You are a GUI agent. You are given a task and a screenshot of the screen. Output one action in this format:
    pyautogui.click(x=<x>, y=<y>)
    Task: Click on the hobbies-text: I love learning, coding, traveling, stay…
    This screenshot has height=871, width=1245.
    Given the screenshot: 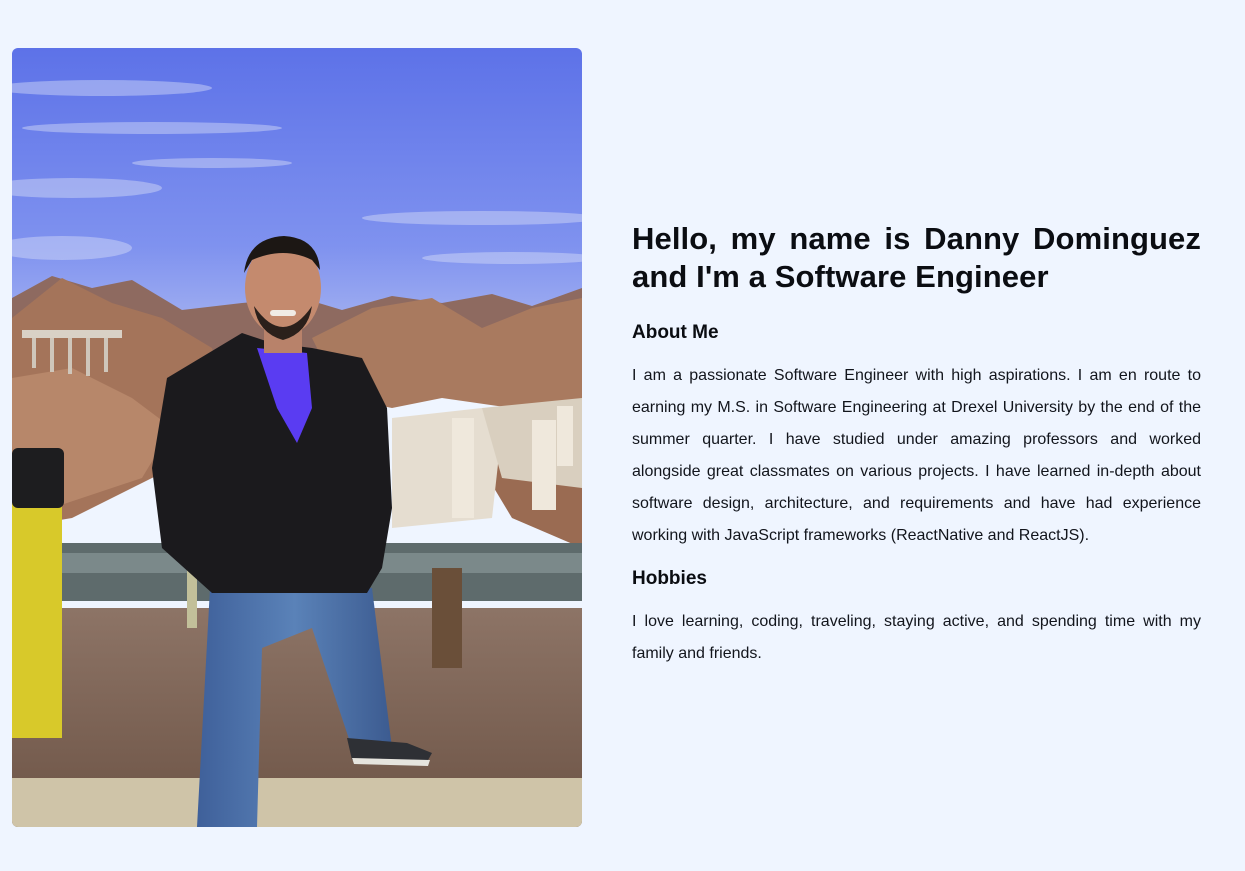 What is the action you would take?
    pyautogui.click(x=916, y=637)
    